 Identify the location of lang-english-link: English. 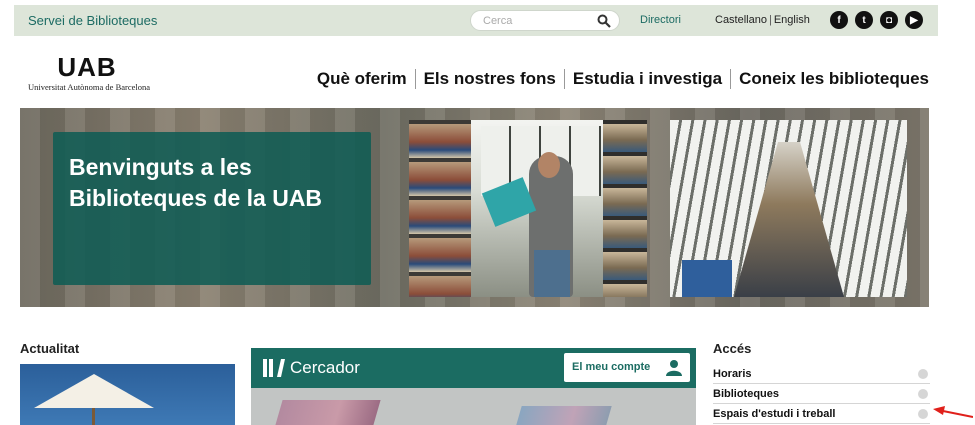
(792, 20).